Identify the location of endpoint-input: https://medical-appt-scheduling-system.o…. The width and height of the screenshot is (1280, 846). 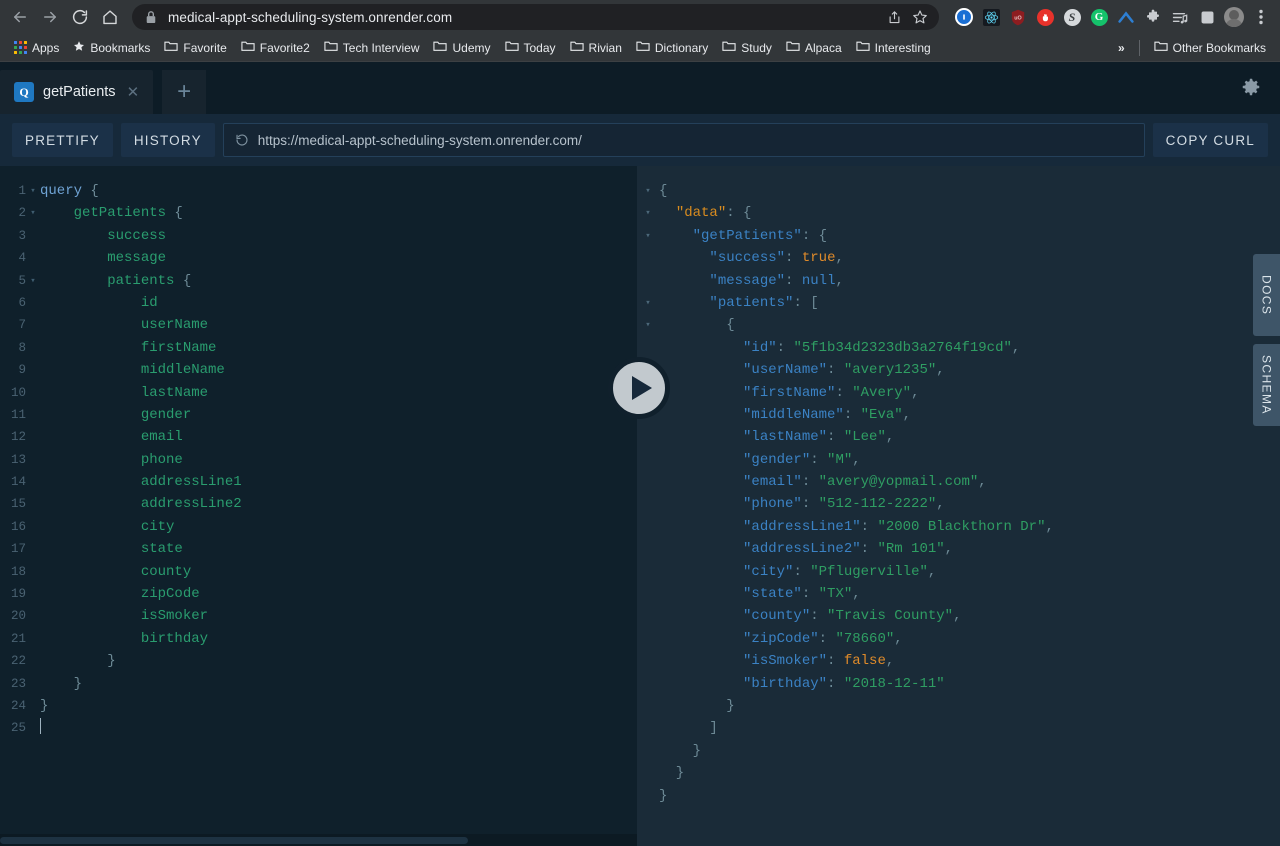
(683, 140).